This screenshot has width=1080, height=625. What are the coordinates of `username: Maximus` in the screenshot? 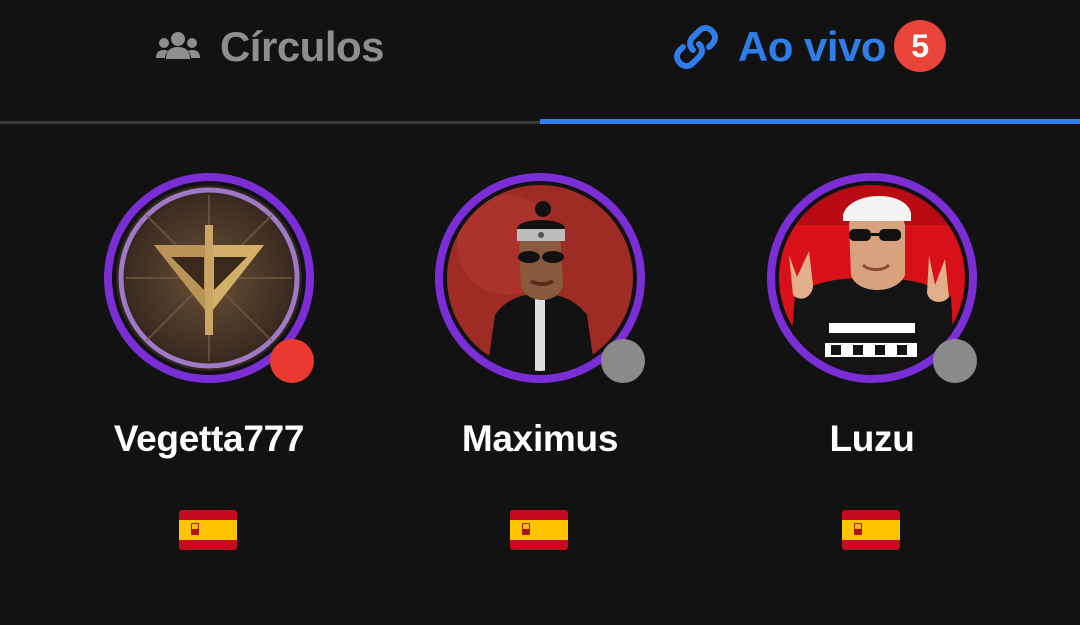 It's located at (540, 438).